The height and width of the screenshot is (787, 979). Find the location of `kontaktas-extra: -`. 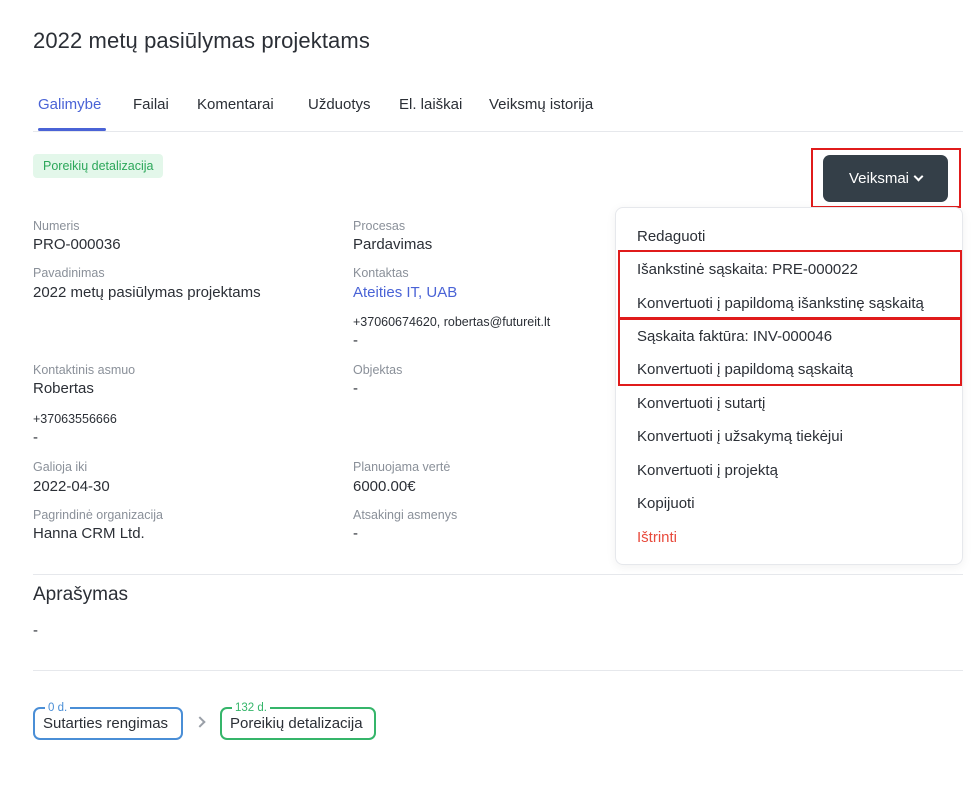

kontaktas-extra: - is located at coordinates (355, 340).